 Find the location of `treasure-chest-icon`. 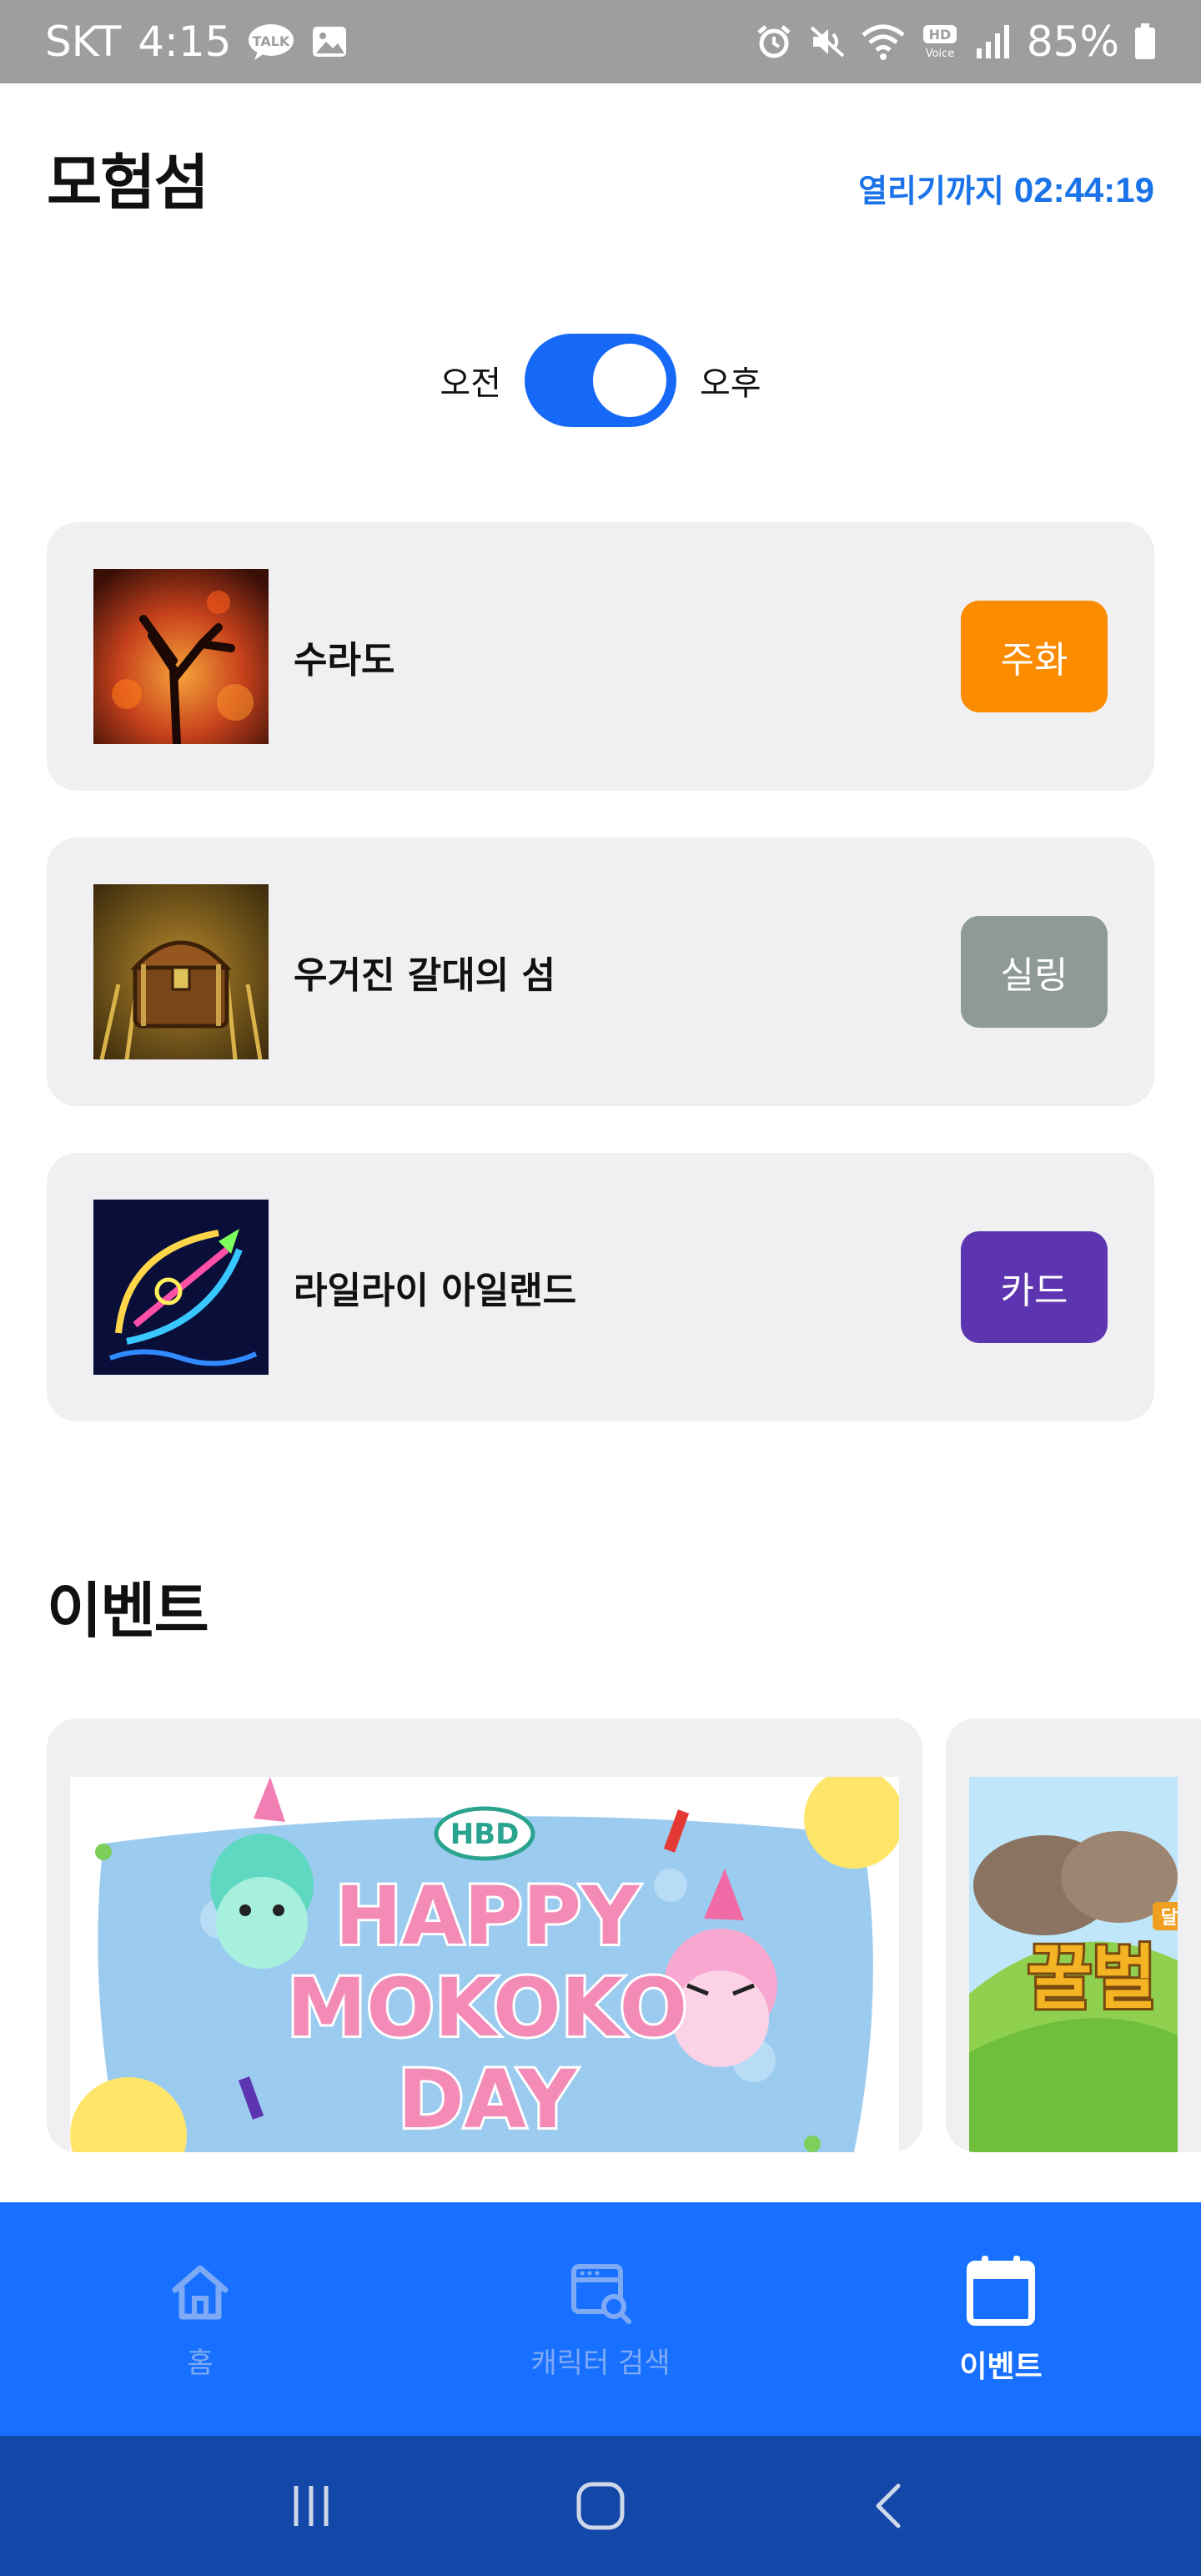

treasure-chest-icon is located at coordinates (181, 971).